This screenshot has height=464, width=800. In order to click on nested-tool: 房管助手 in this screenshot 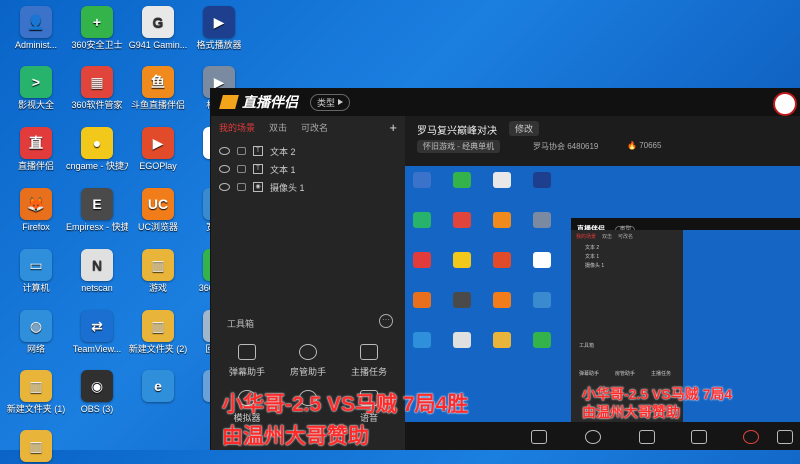, I will do `click(625, 374)`.